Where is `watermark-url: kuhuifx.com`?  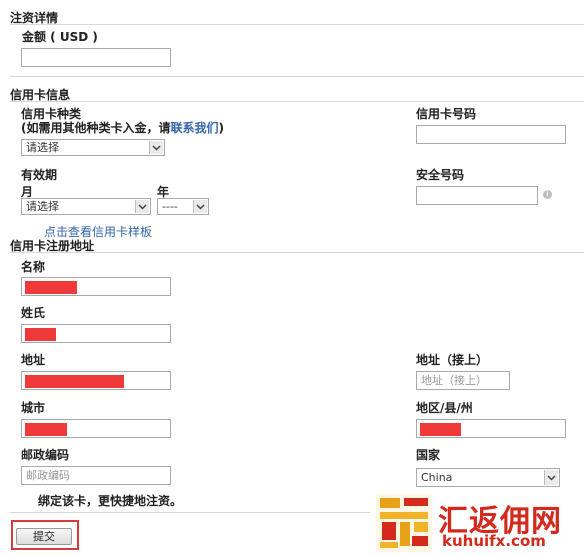 watermark-url: kuhuifx.com is located at coordinates (494, 541).